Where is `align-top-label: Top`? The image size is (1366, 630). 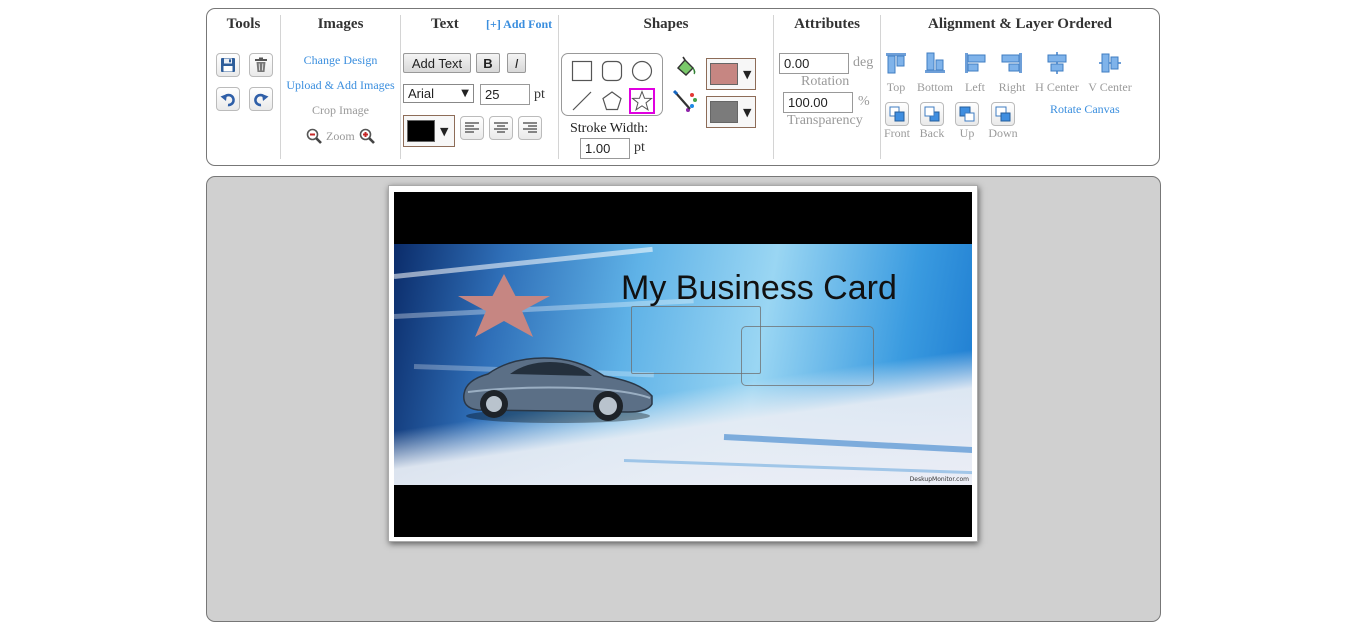
align-top-label: Top is located at coordinates (896, 87).